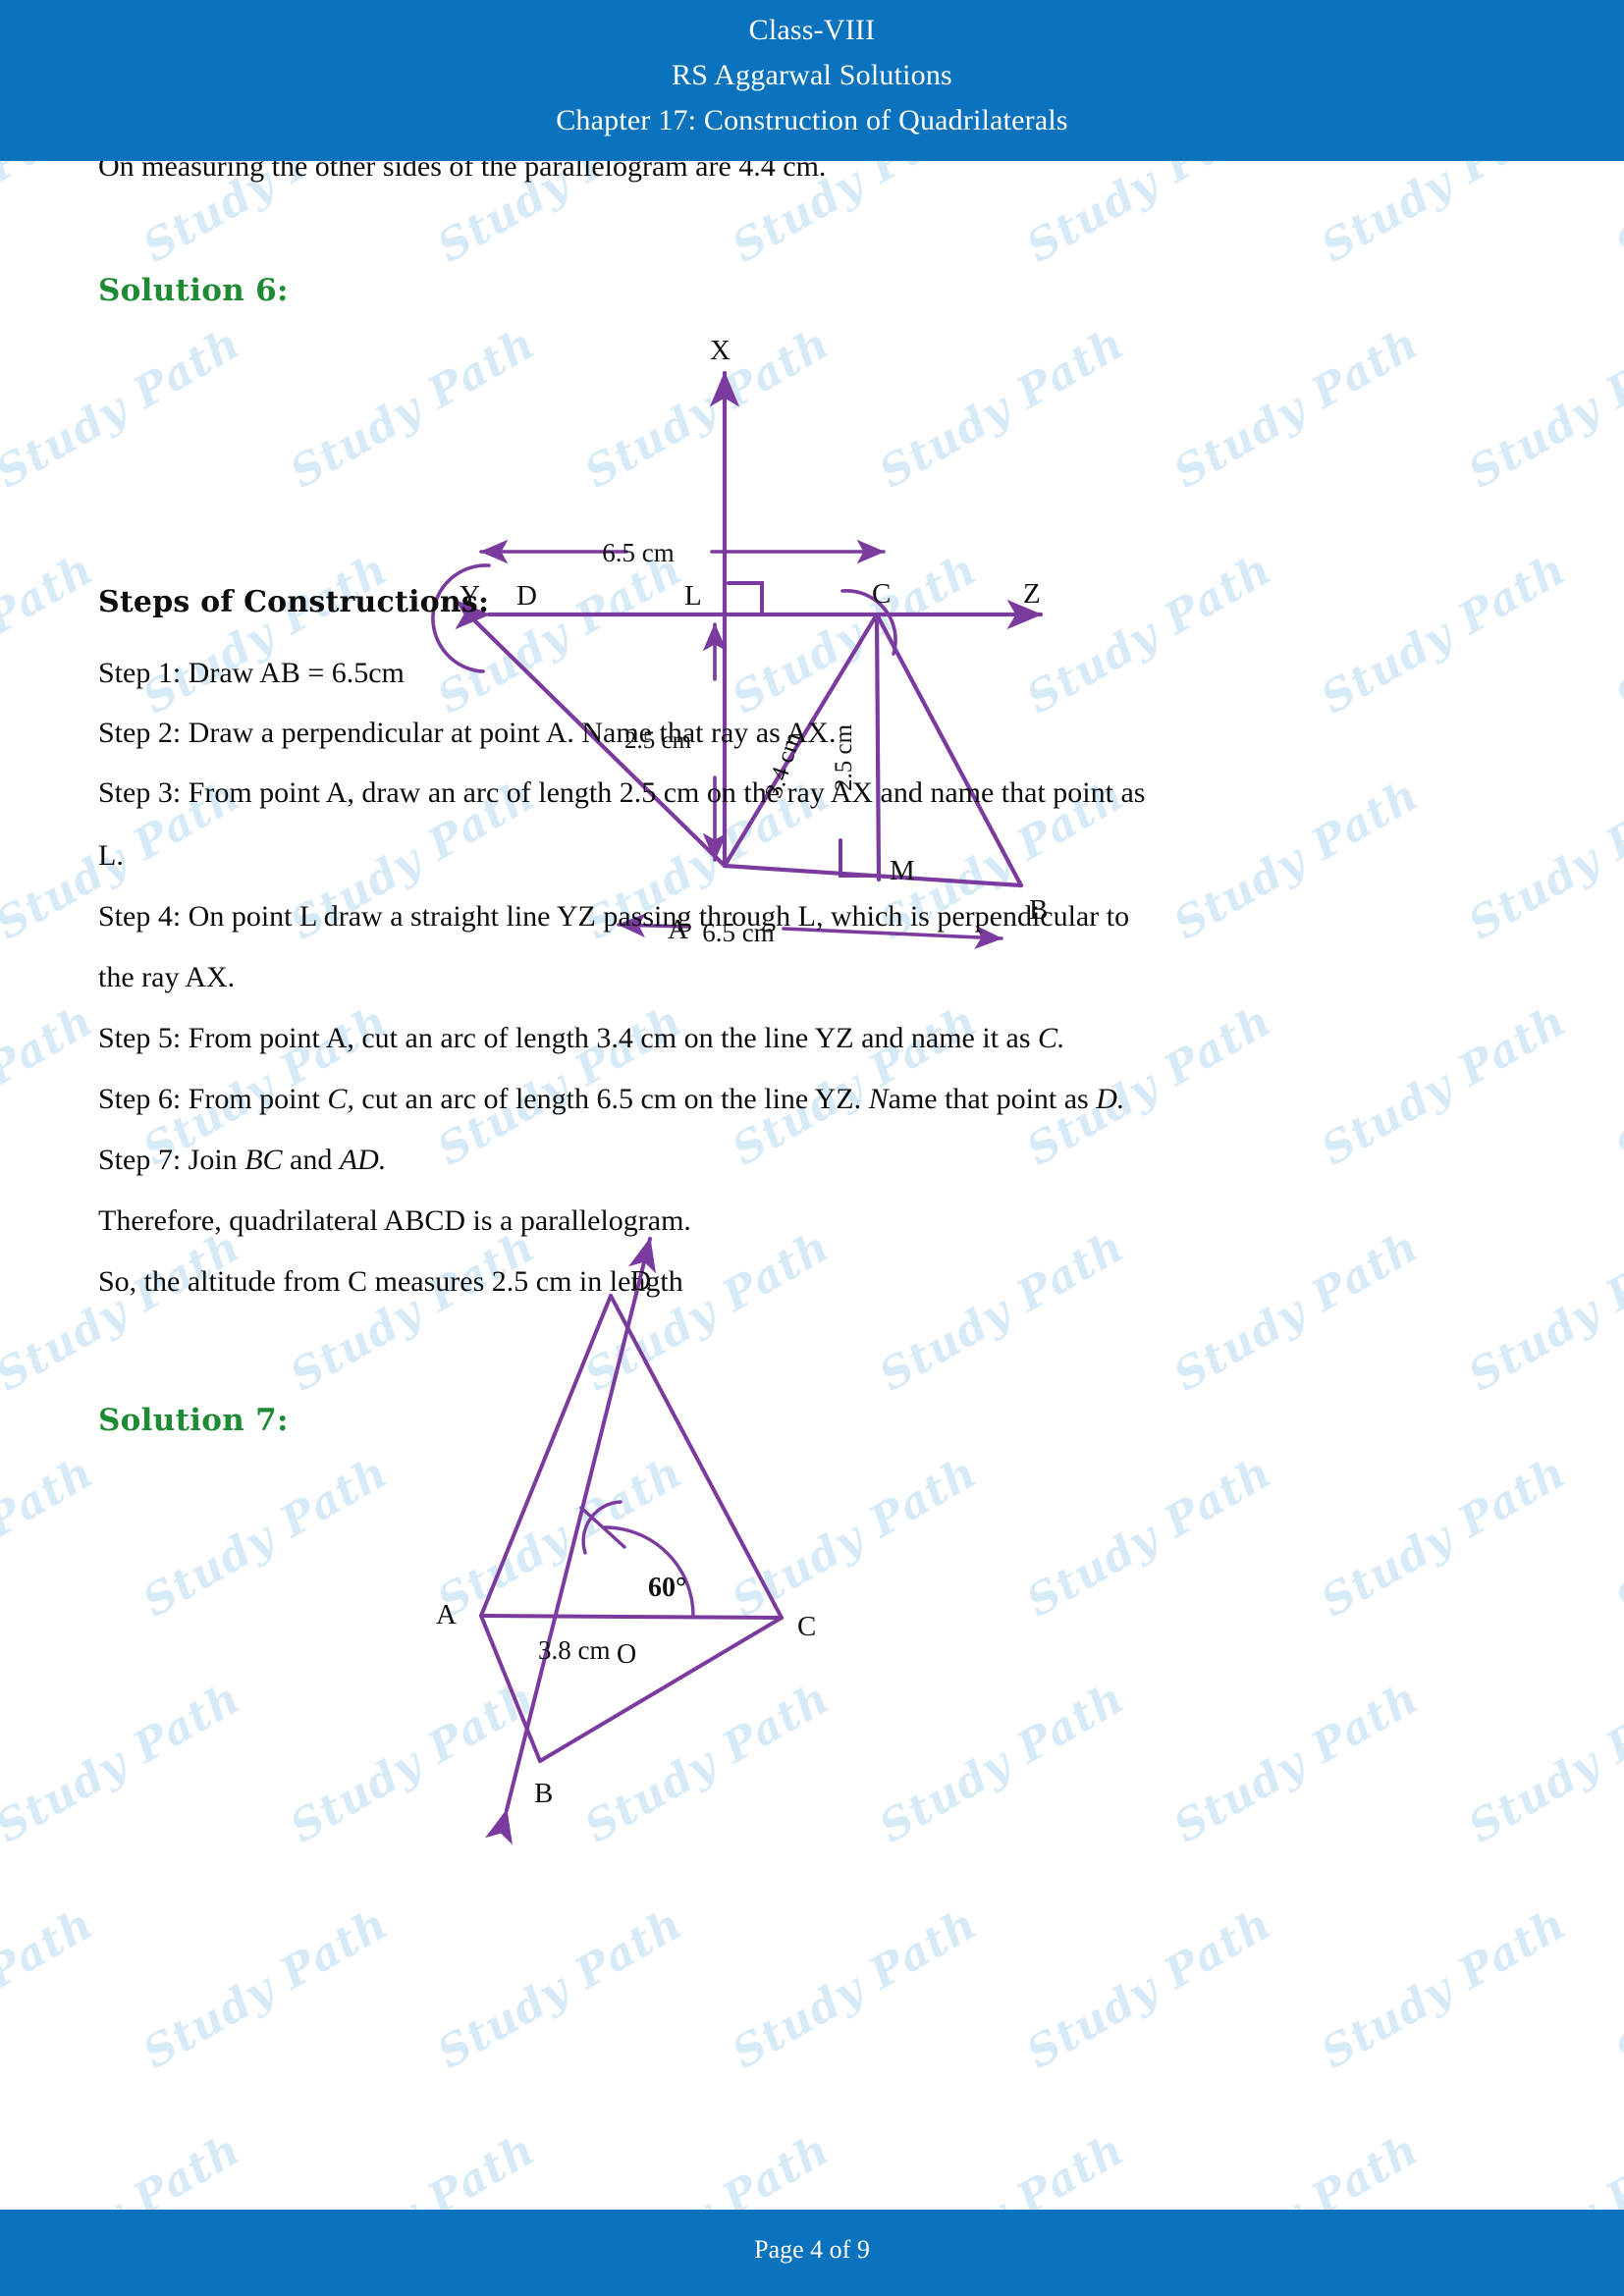 This screenshot has height=2296, width=1624. Describe the element at coordinates (167, 977) in the screenshot. I see `step-4-line-2: the ray AX.` at that location.